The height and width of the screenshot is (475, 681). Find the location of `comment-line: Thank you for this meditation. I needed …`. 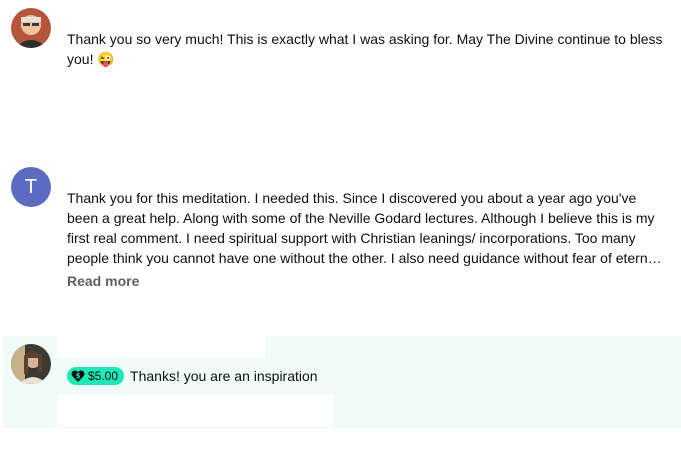

comment-line: Thank you for this meditation. I needed … is located at coordinates (352, 198).